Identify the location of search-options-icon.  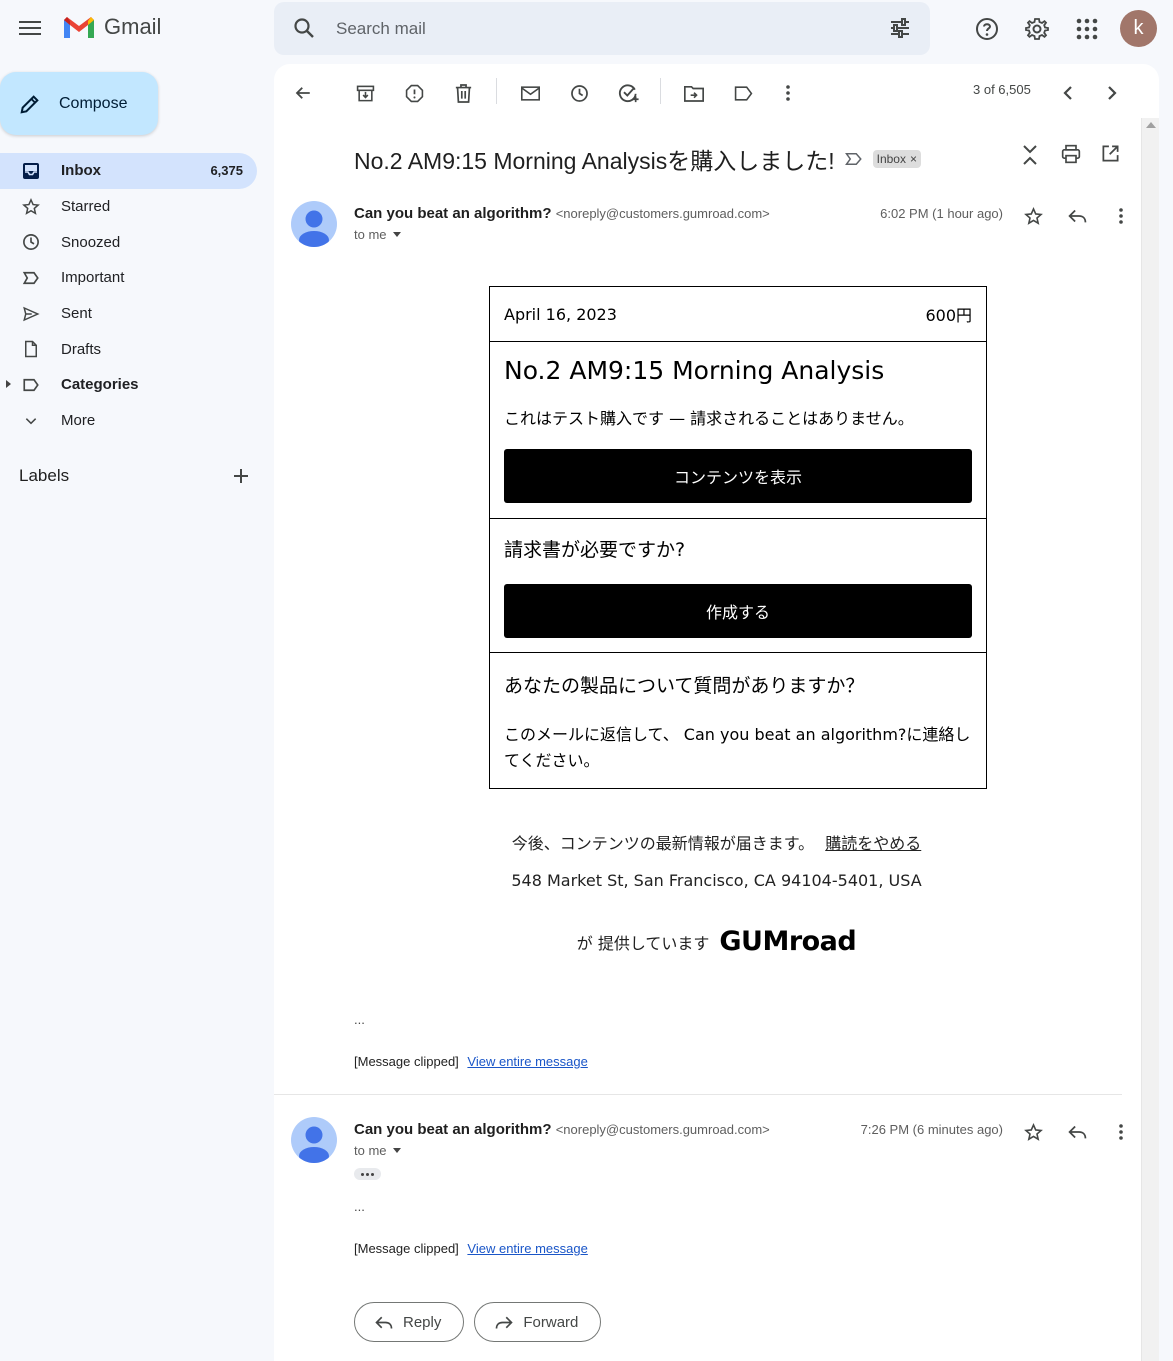
(900, 28).